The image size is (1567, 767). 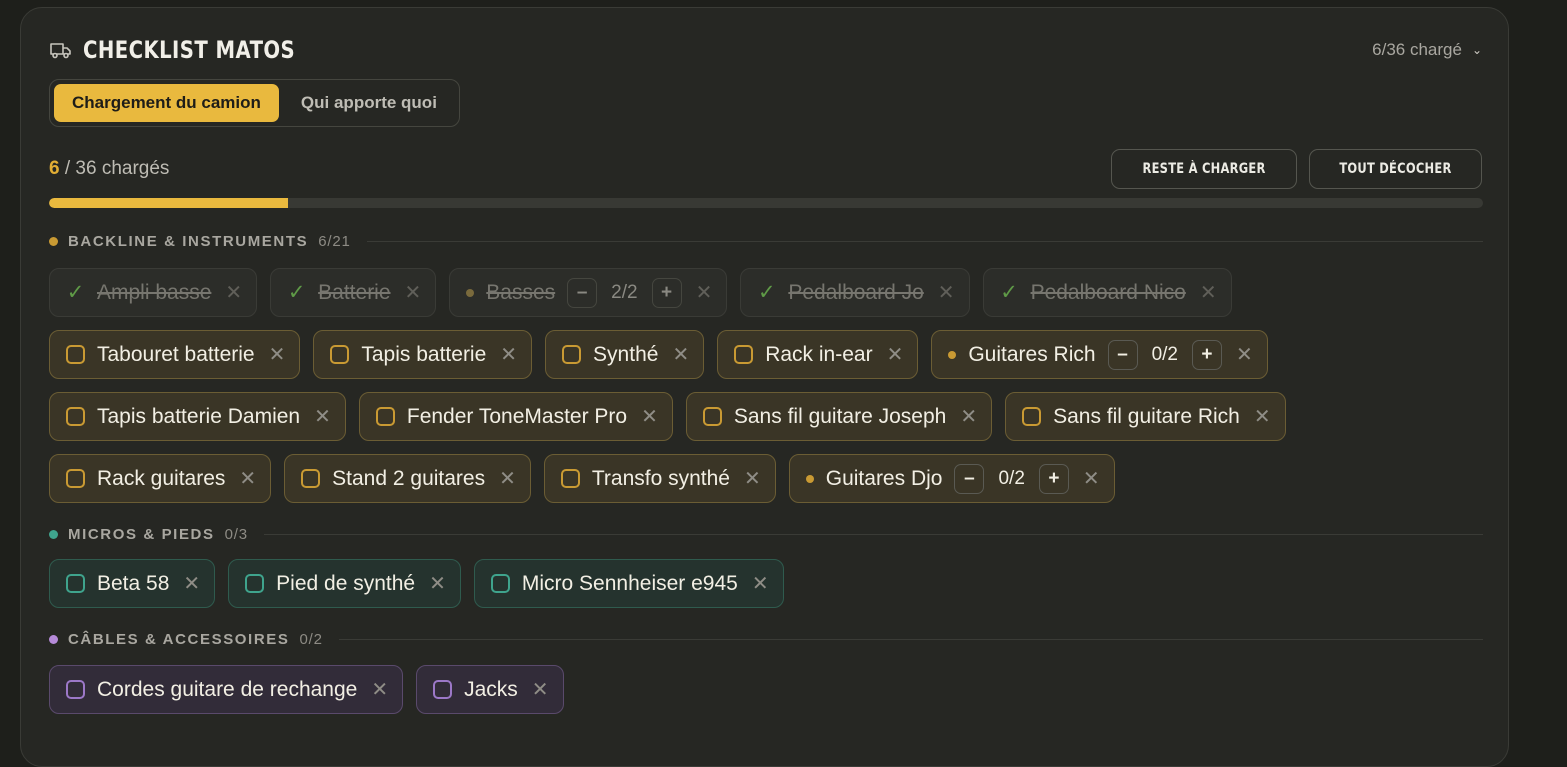 I want to click on item-label: Pedalboard Jo, so click(x=856, y=292).